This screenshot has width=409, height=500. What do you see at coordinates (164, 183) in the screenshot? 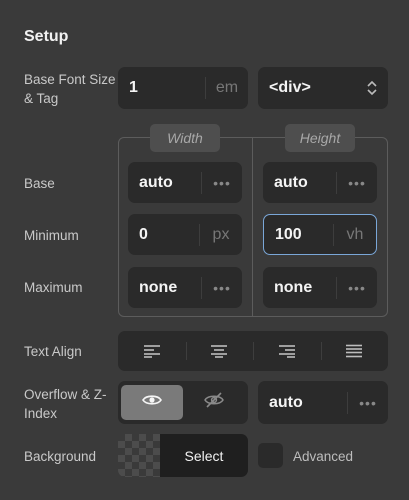
I see `base-width-value: auto` at bounding box center [164, 183].